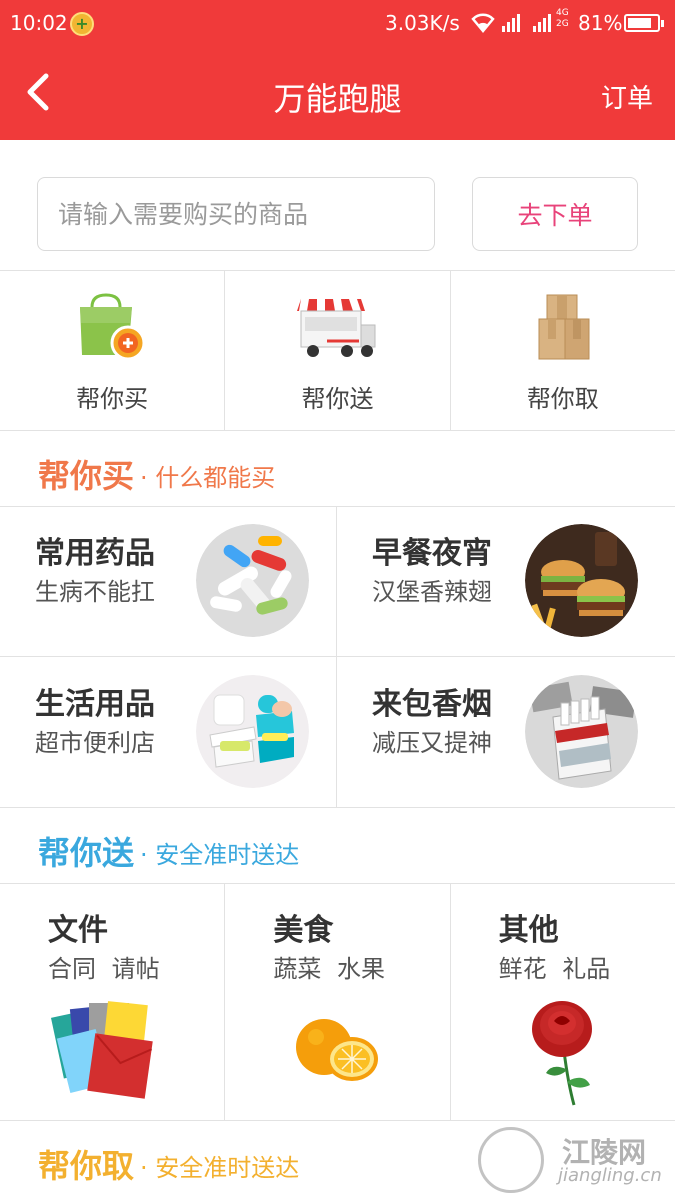 This screenshot has width=675, height=1200. I want to click on oranges-image, so click(337, 1050).